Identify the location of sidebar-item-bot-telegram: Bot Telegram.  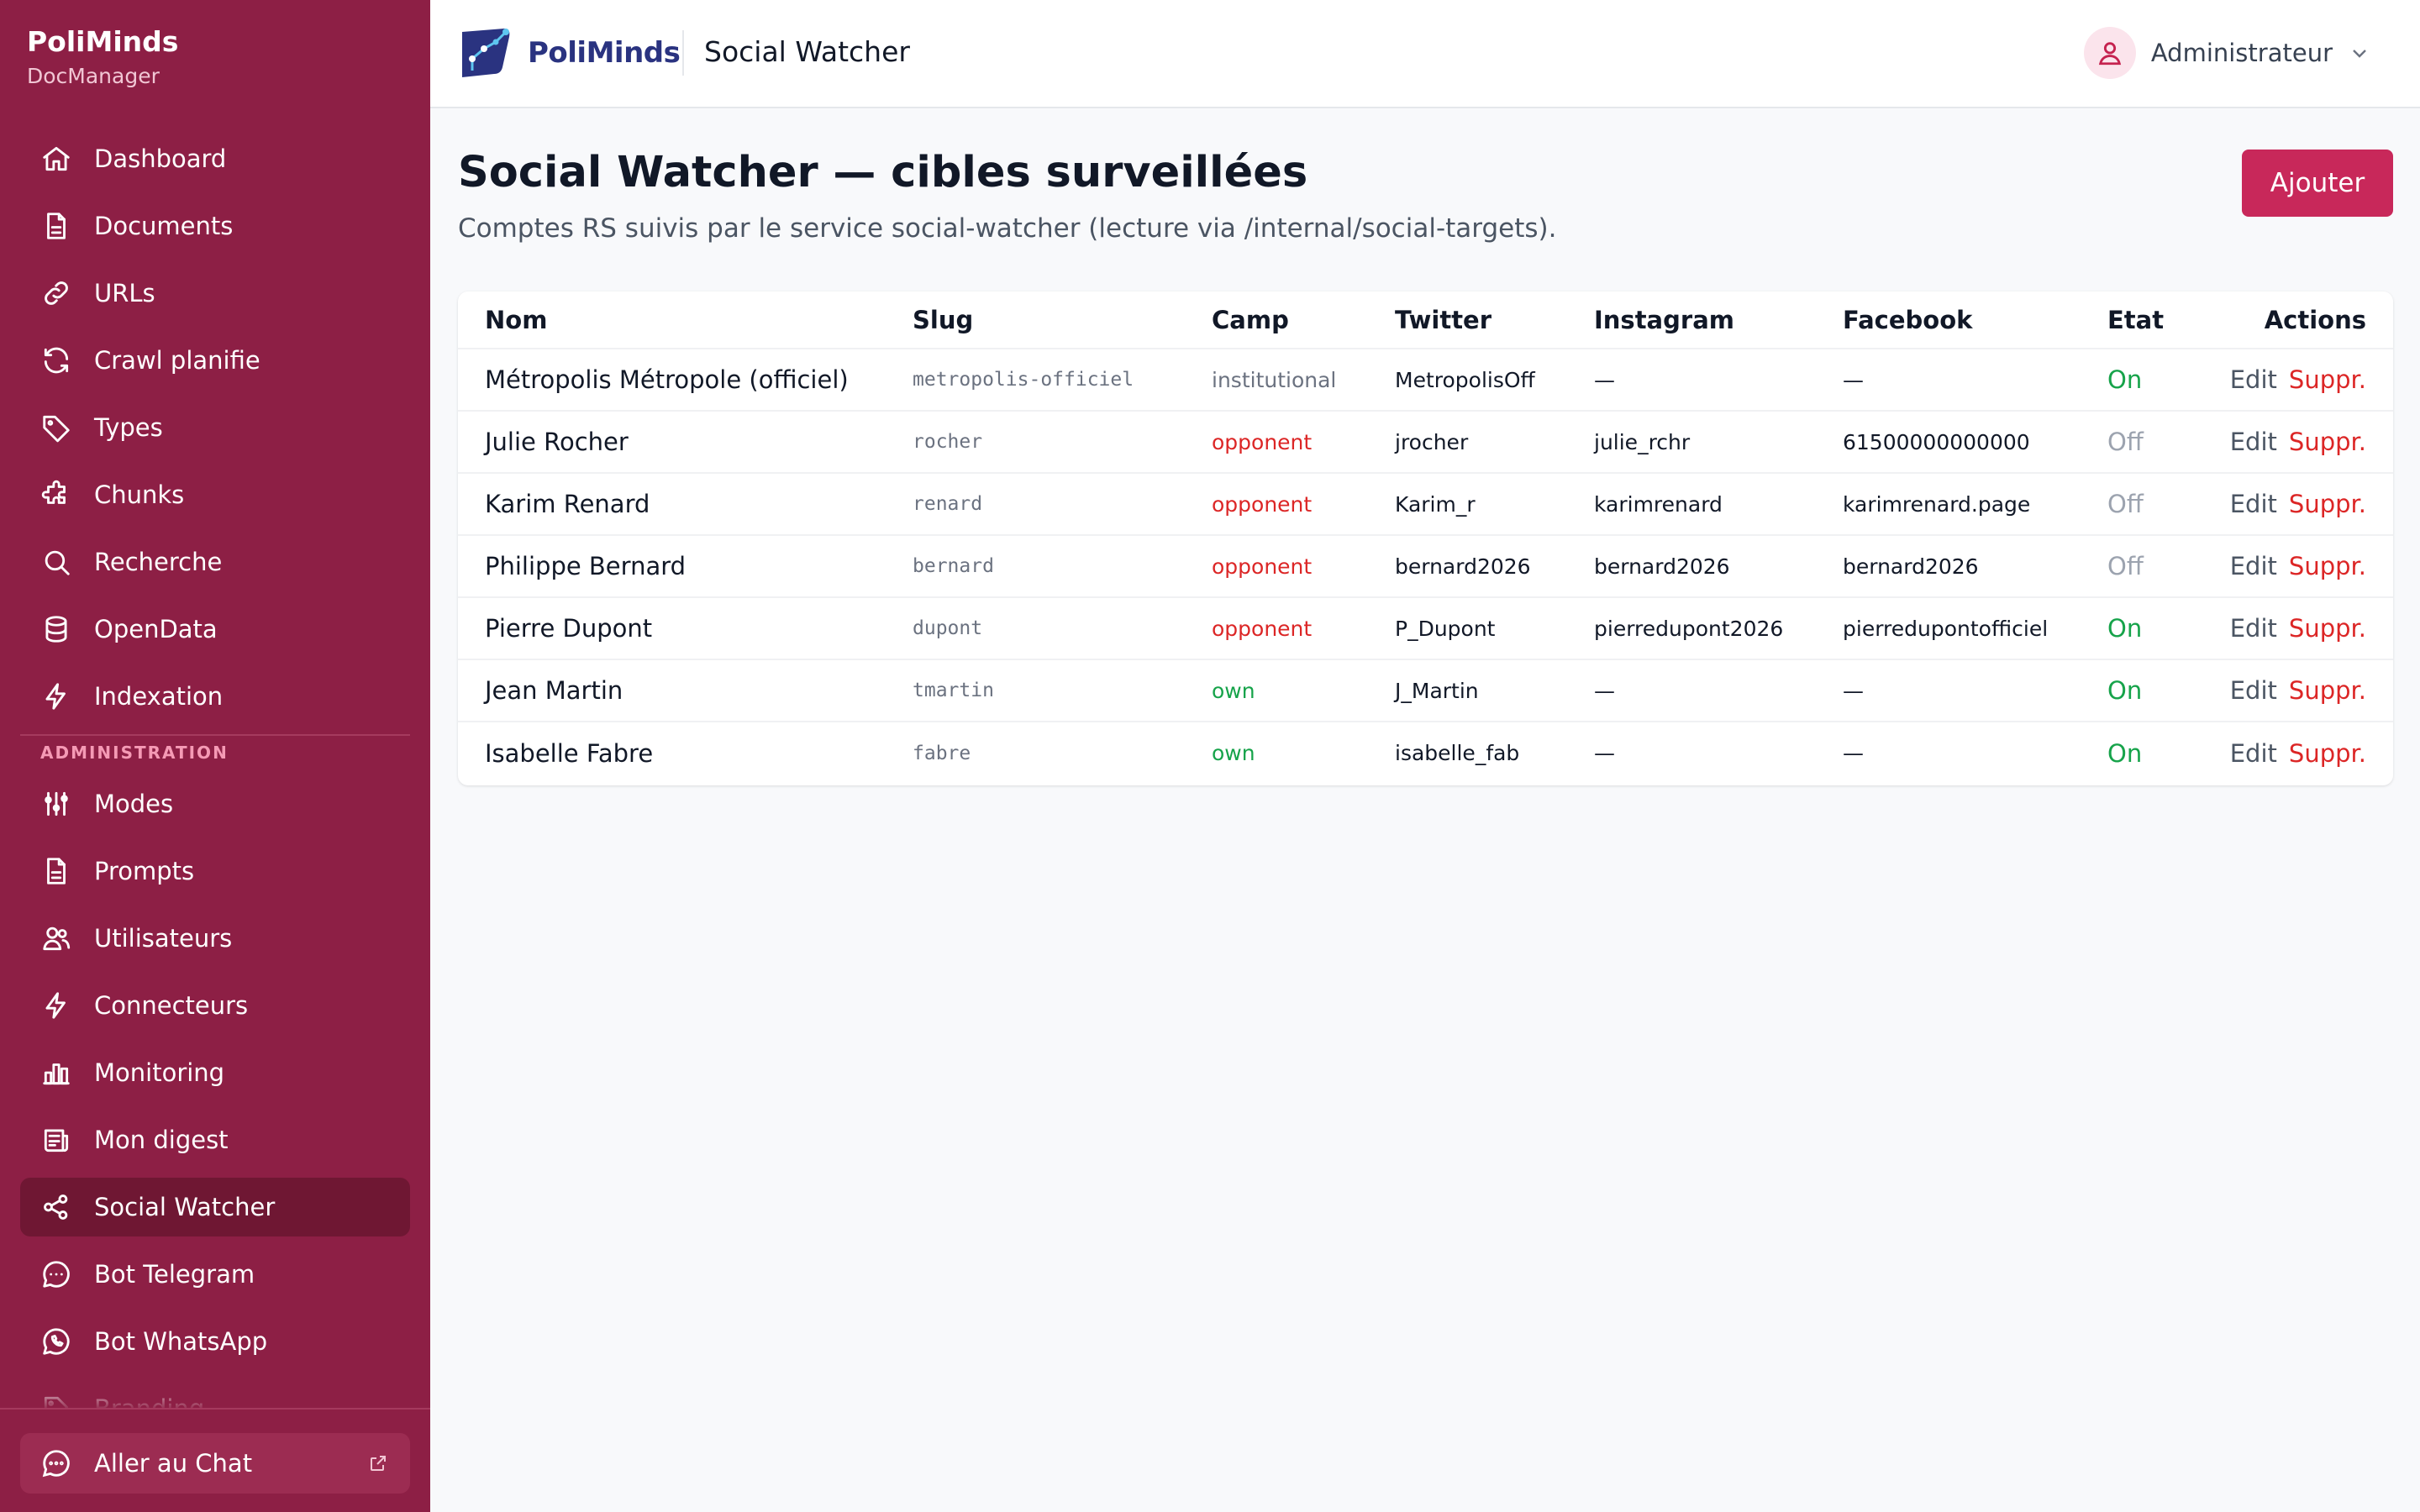
(215, 1274).